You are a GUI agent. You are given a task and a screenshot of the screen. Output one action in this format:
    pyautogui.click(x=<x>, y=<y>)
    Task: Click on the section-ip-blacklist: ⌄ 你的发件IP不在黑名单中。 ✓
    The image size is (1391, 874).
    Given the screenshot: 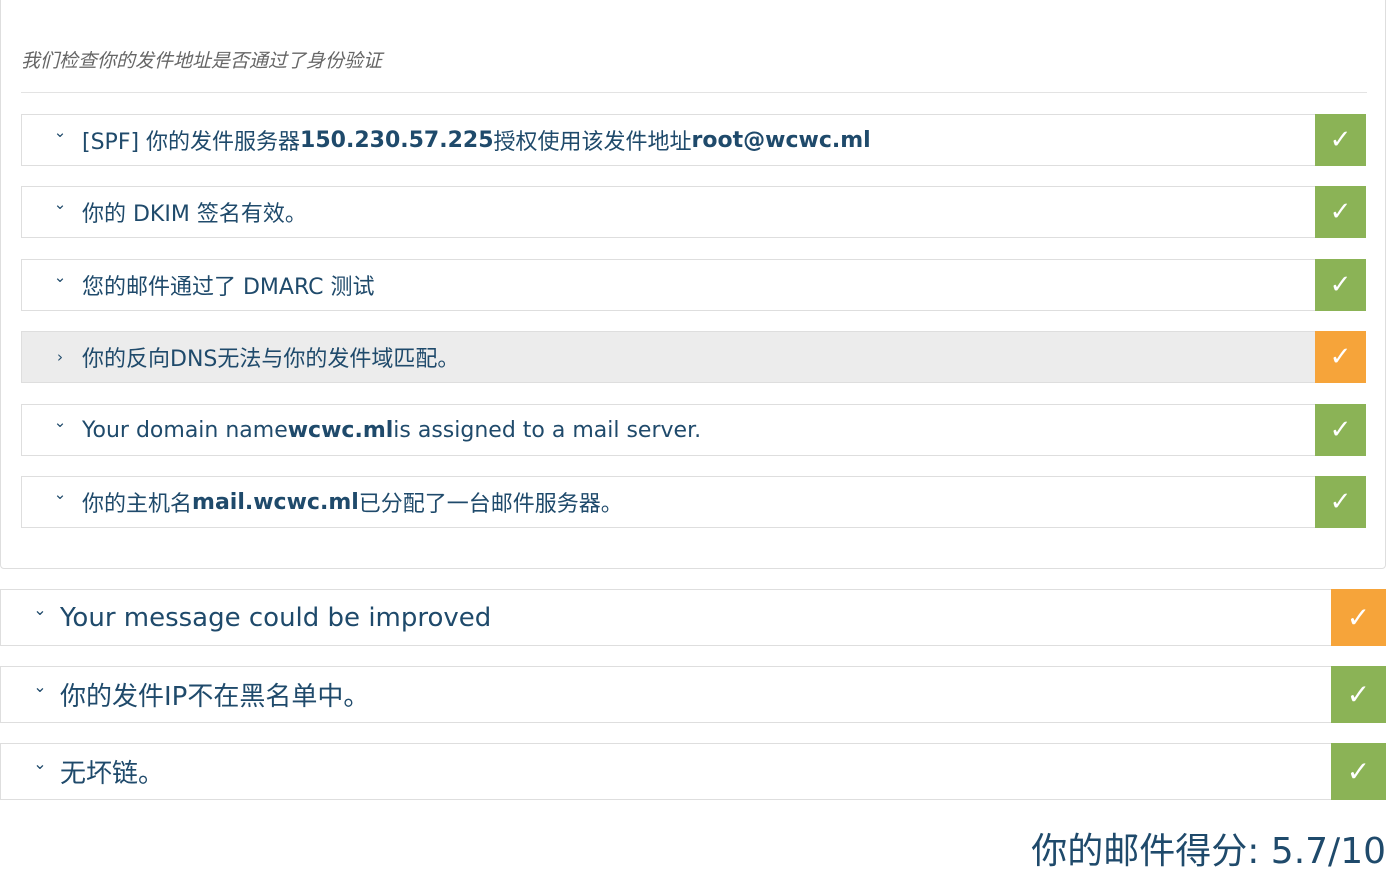 What is the action you would take?
    pyautogui.click(x=693, y=694)
    